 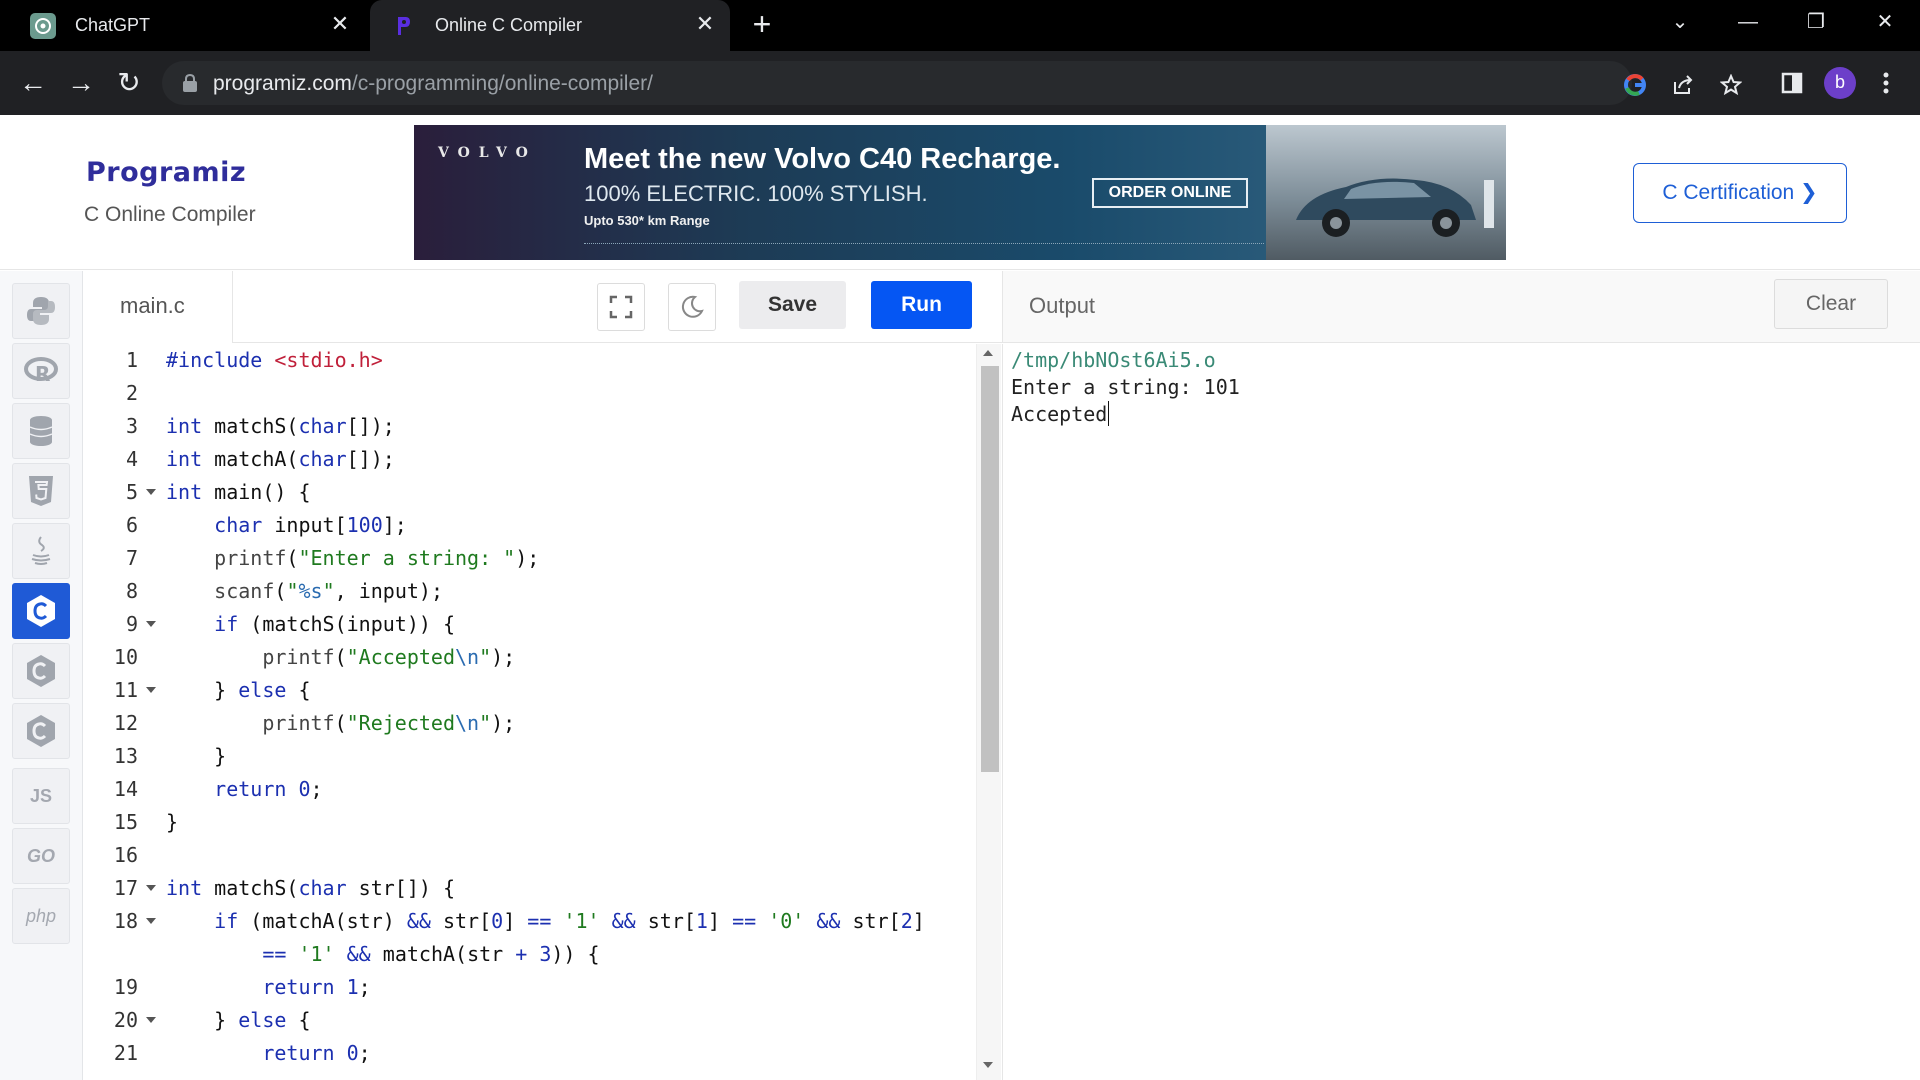 I want to click on code-line: int matchS(char str[]) {, so click(x=310, y=888).